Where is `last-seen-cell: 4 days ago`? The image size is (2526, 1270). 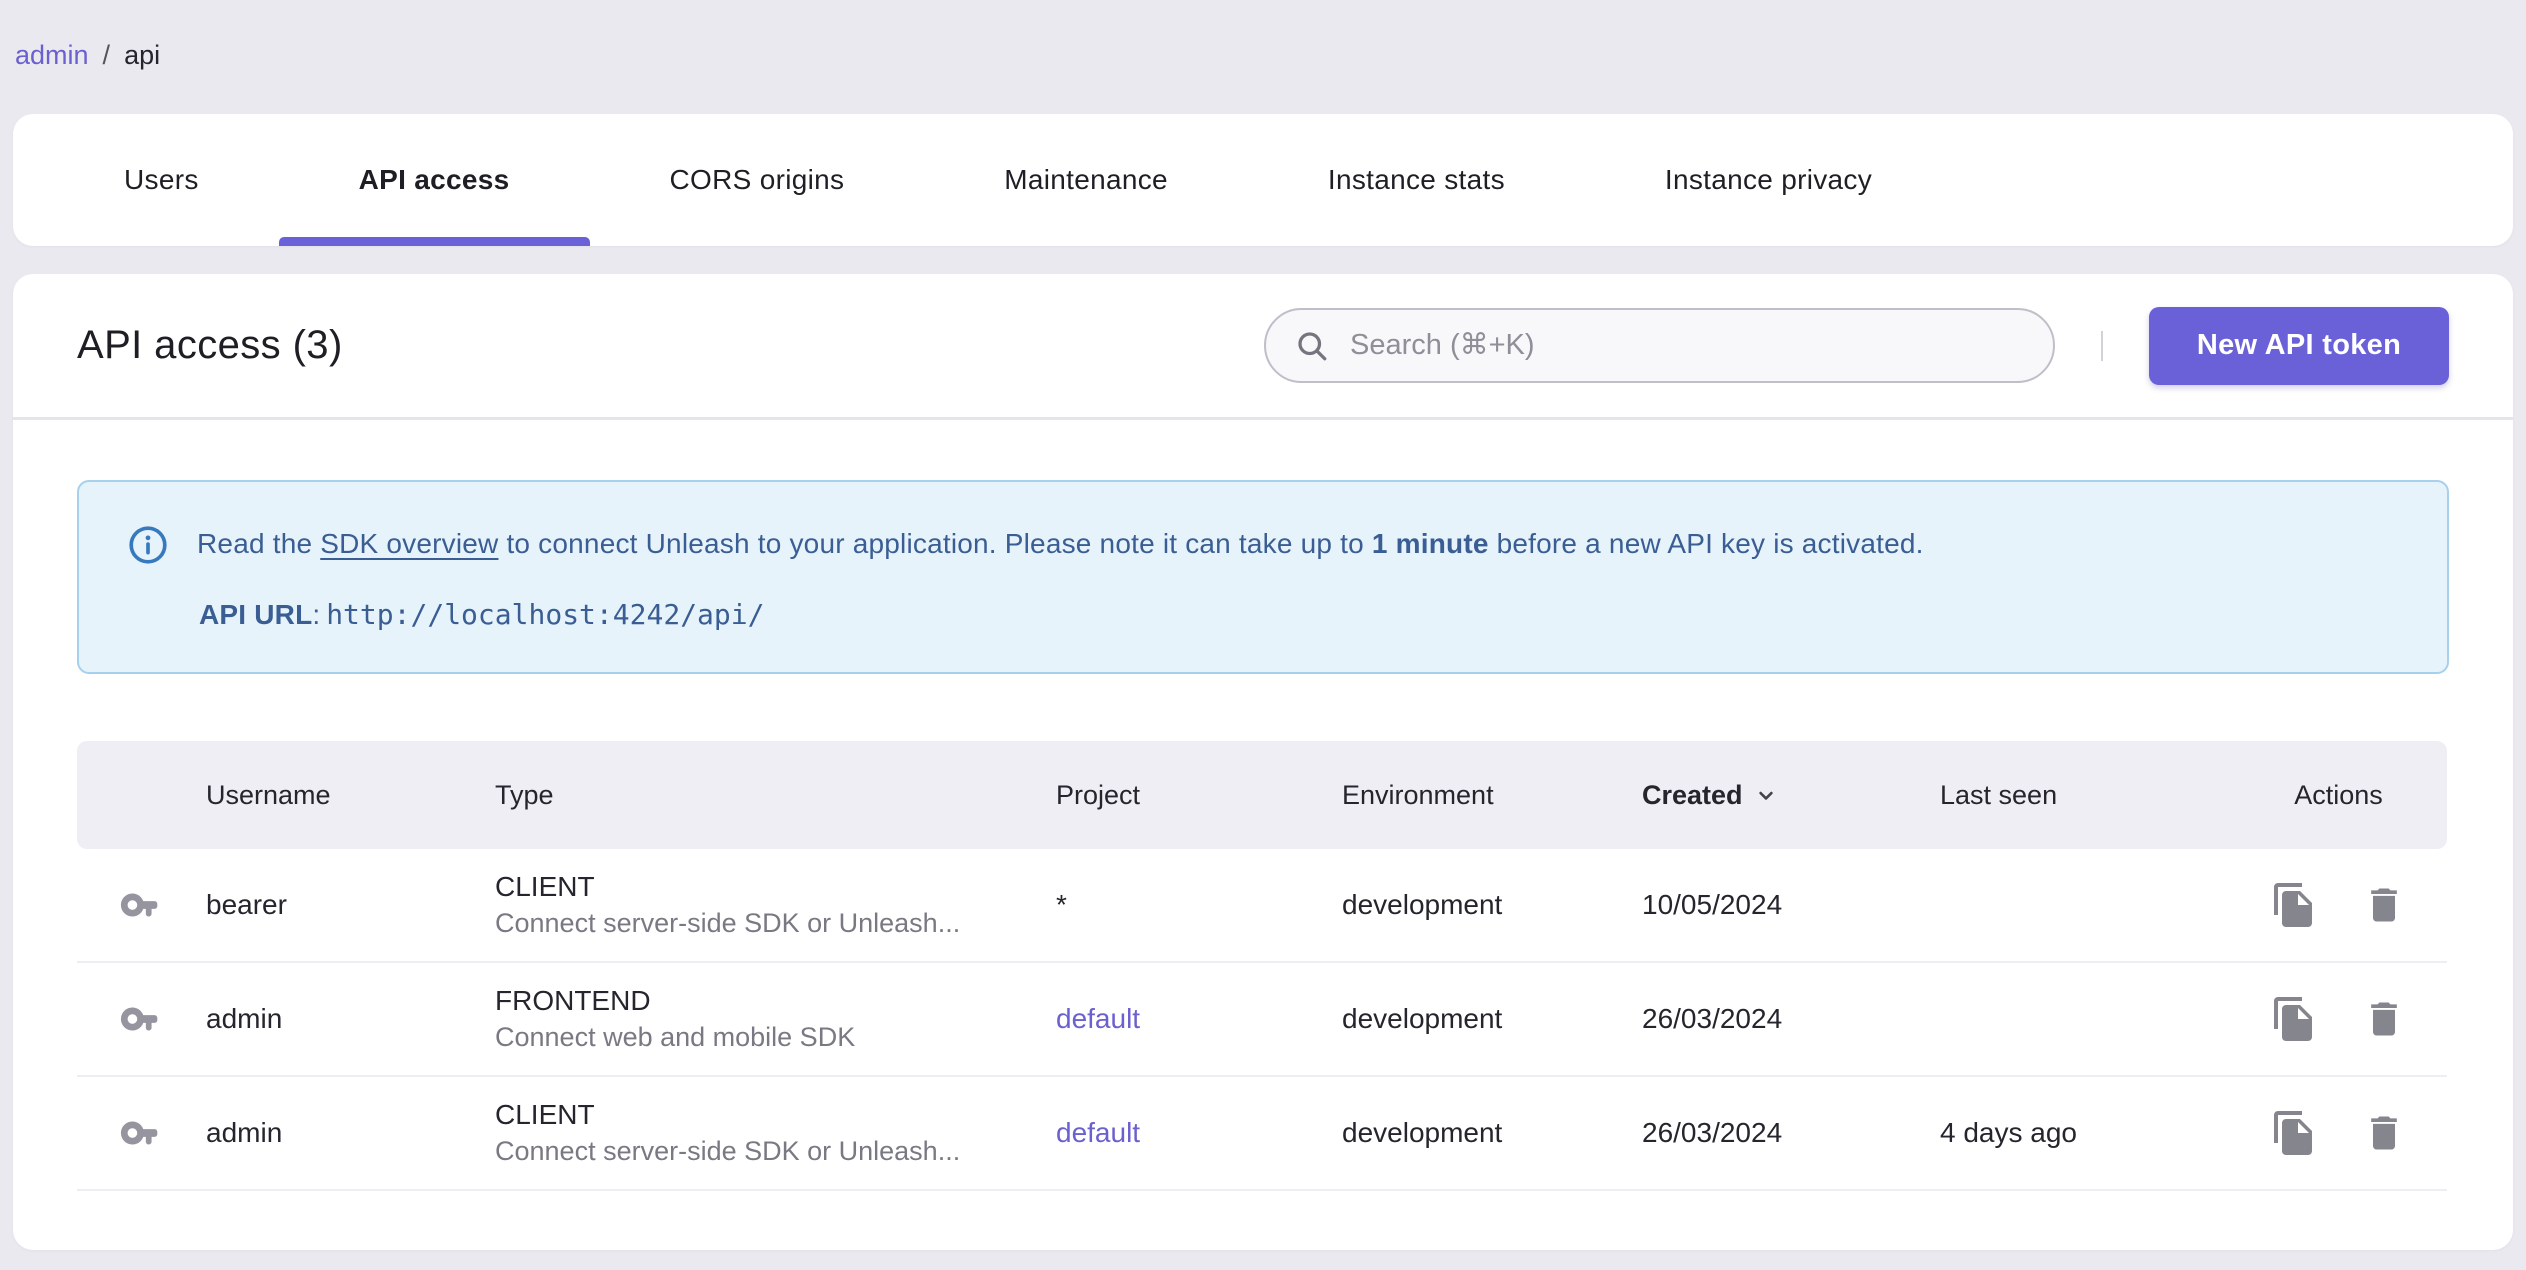 last-seen-cell: 4 days ago is located at coordinates (2008, 1132).